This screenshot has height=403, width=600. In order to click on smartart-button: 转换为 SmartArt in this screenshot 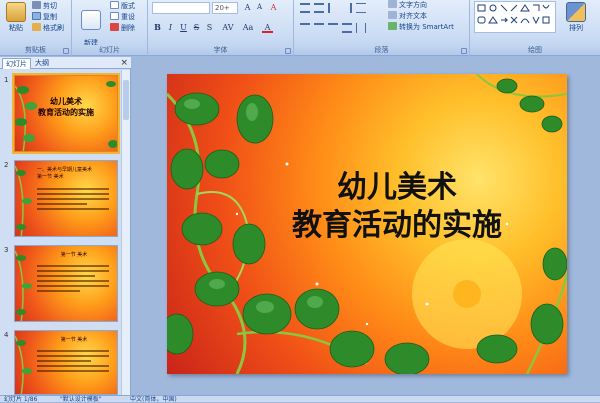, I will do `click(421, 27)`.